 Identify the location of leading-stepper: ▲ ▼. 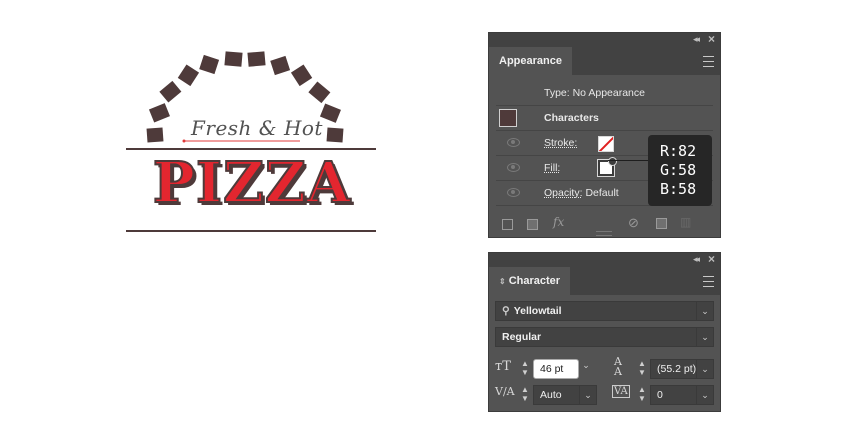
(642, 369).